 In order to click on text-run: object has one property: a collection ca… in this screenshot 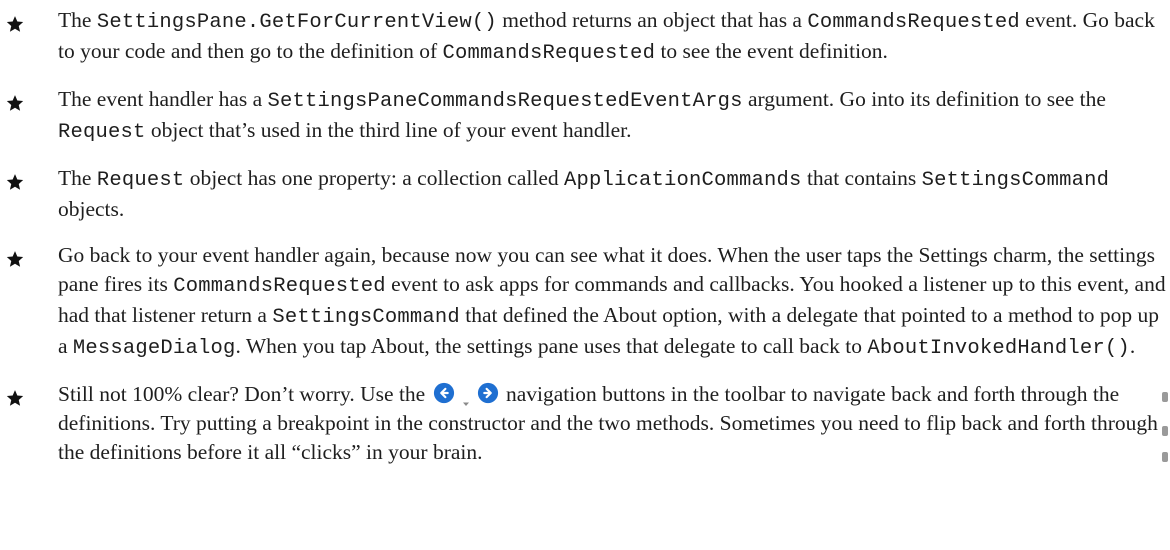, I will do `click(374, 178)`.